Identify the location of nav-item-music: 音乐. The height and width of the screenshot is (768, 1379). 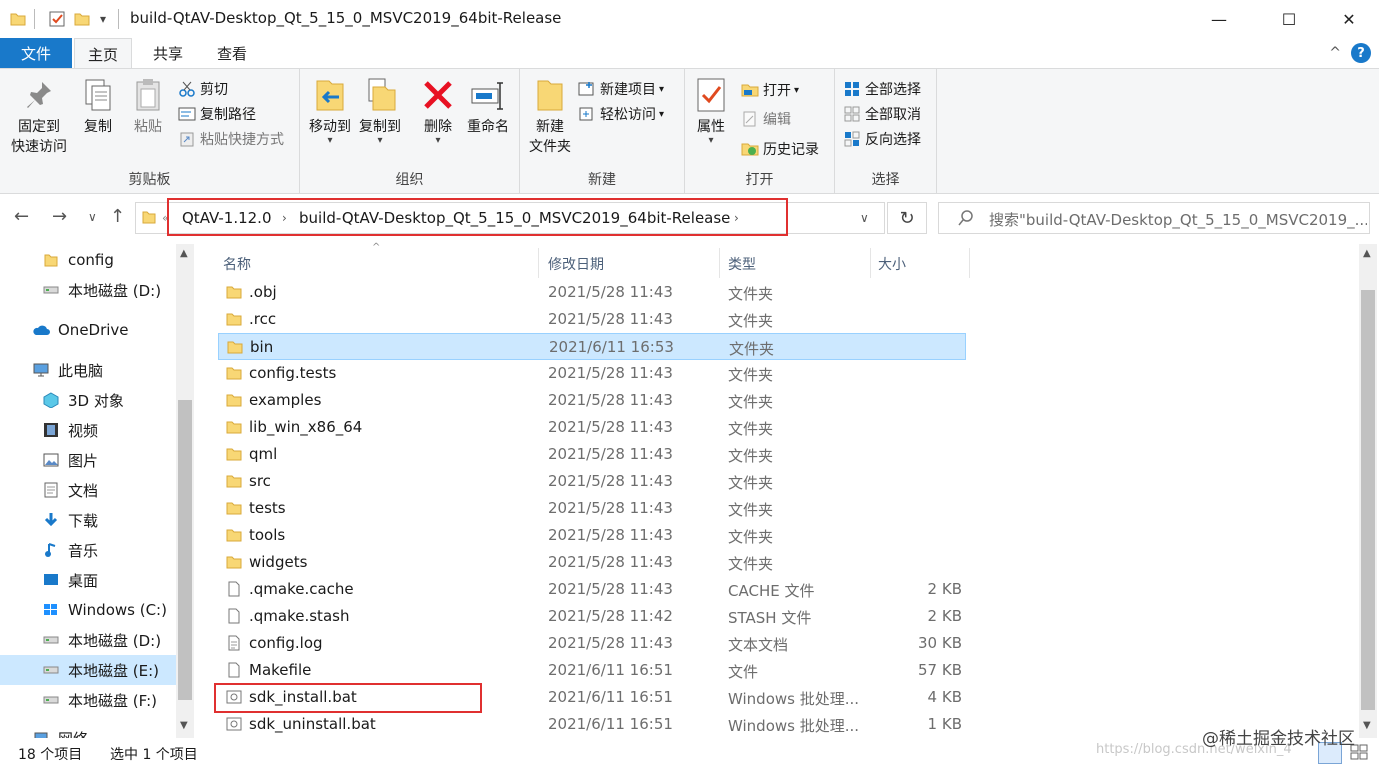
(70, 550).